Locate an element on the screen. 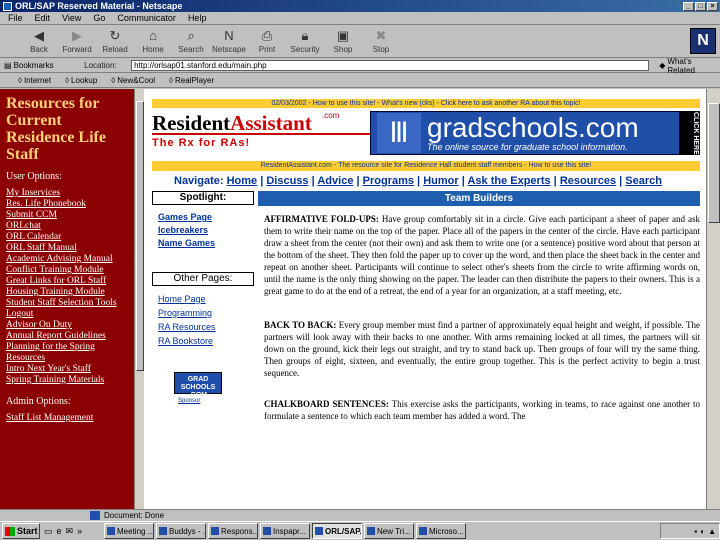 Image resolution: width=720 pixels, height=540 pixels. home-button: ⌂ Home is located at coordinates (153, 41).